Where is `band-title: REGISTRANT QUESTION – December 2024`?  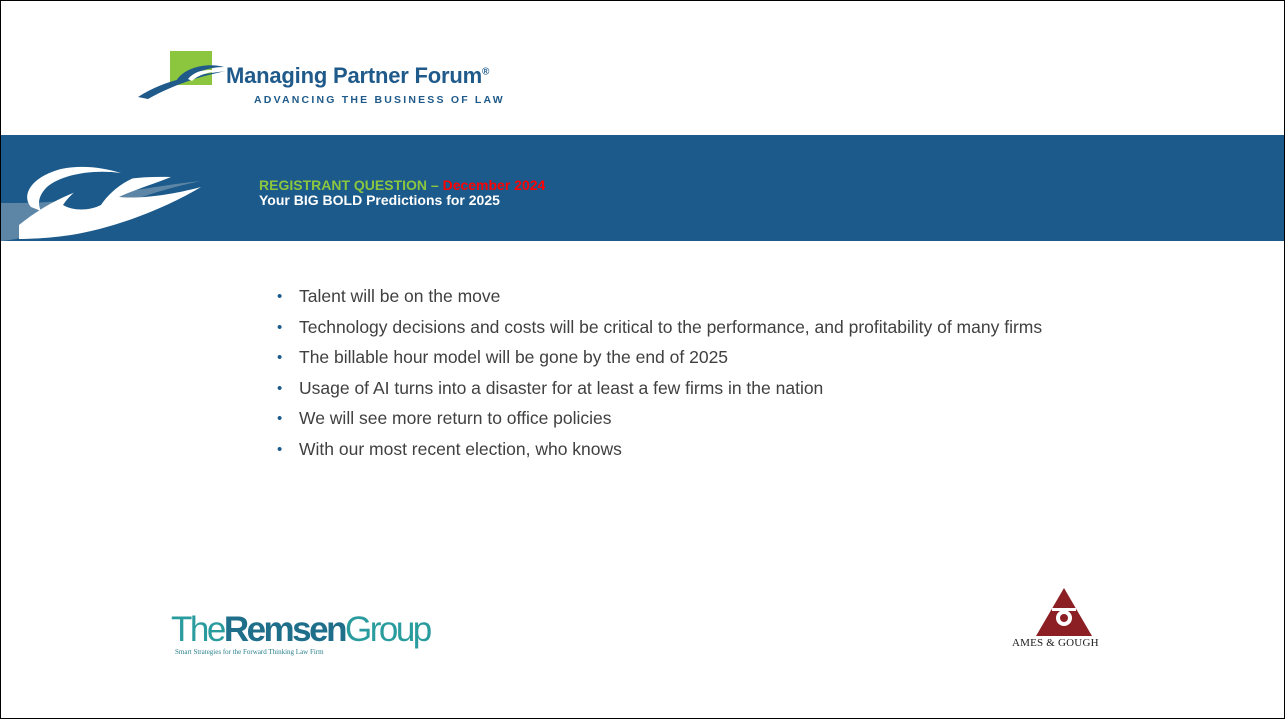
band-title: REGISTRANT QUESTION – December 2024 is located at coordinates (402, 185).